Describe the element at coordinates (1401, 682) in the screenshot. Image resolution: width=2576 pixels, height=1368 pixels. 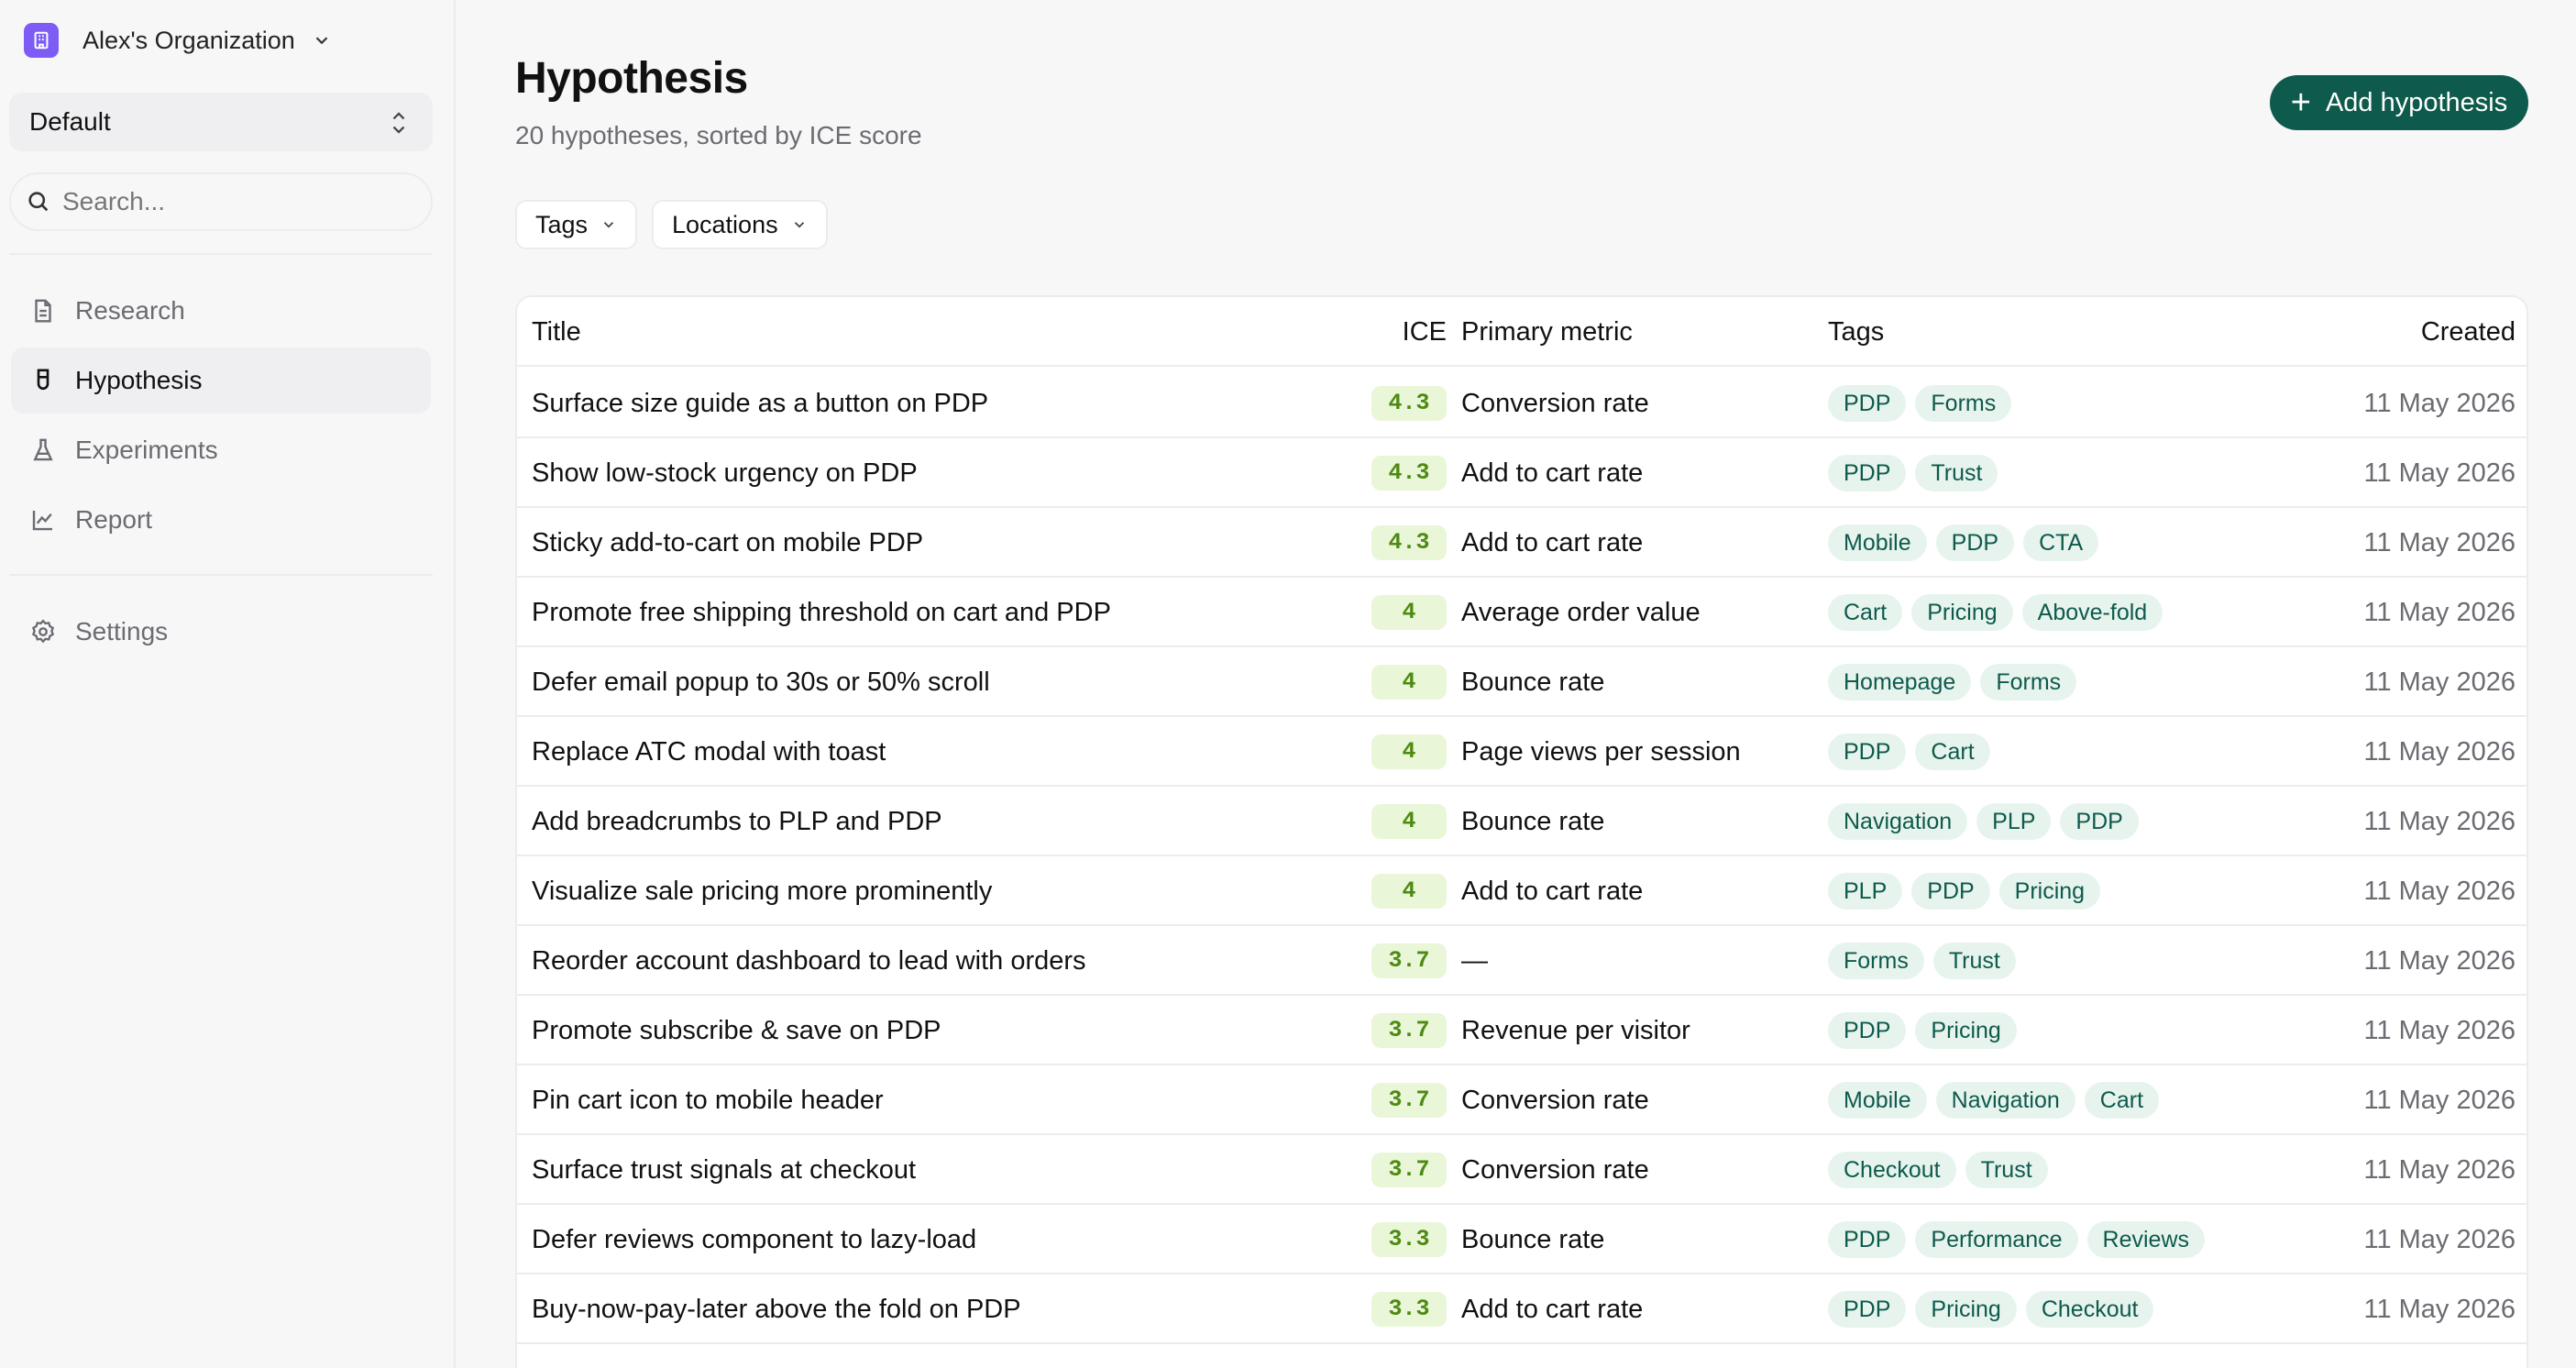
I see `ice-cell: 4` at that location.